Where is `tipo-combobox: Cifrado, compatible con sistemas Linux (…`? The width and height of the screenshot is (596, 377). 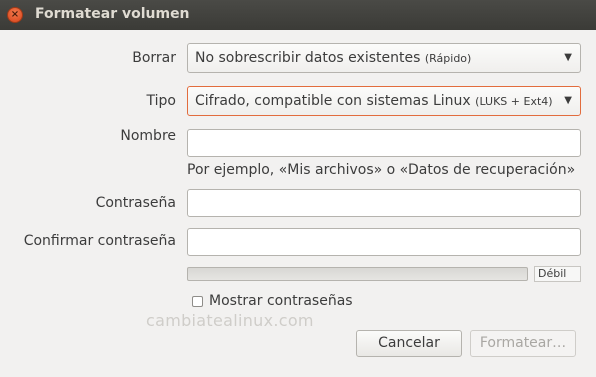
tipo-combobox: Cifrado, compatible con sistemas Linux (… is located at coordinates (384, 101).